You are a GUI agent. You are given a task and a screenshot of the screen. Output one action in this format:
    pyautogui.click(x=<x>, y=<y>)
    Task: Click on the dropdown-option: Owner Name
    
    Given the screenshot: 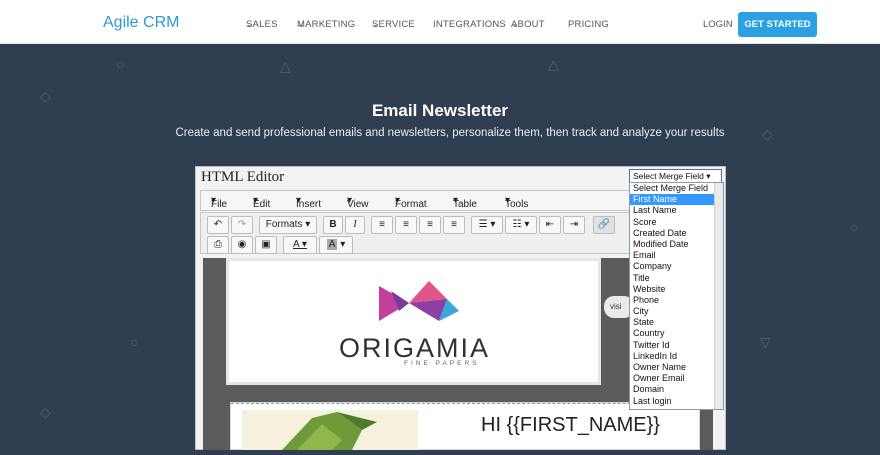 What is the action you would take?
    pyautogui.click(x=676, y=367)
    